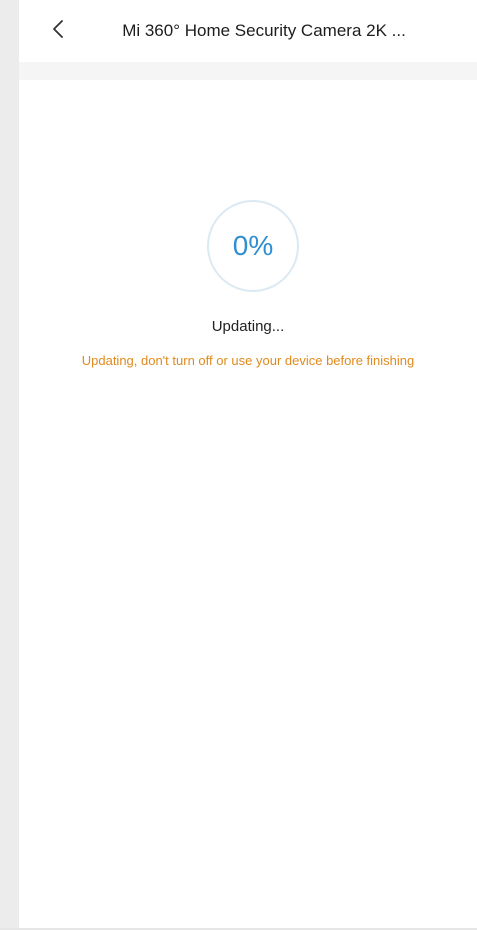  Describe the element at coordinates (248, 71) in the screenshot. I see `header-divider` at that location.